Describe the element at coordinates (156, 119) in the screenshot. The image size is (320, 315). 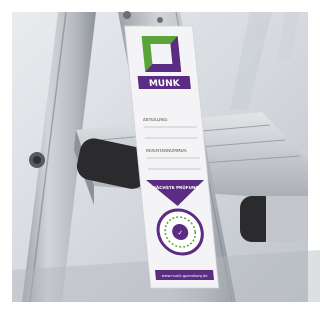
I see `field-label-abteilung: ABTEILUNG:` at that location.